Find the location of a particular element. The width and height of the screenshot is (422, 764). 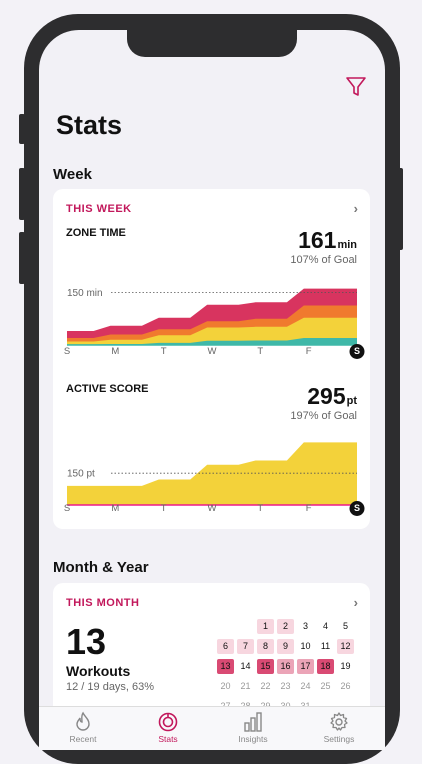

calendar-day: 12 is located at coordinates (345, 646).